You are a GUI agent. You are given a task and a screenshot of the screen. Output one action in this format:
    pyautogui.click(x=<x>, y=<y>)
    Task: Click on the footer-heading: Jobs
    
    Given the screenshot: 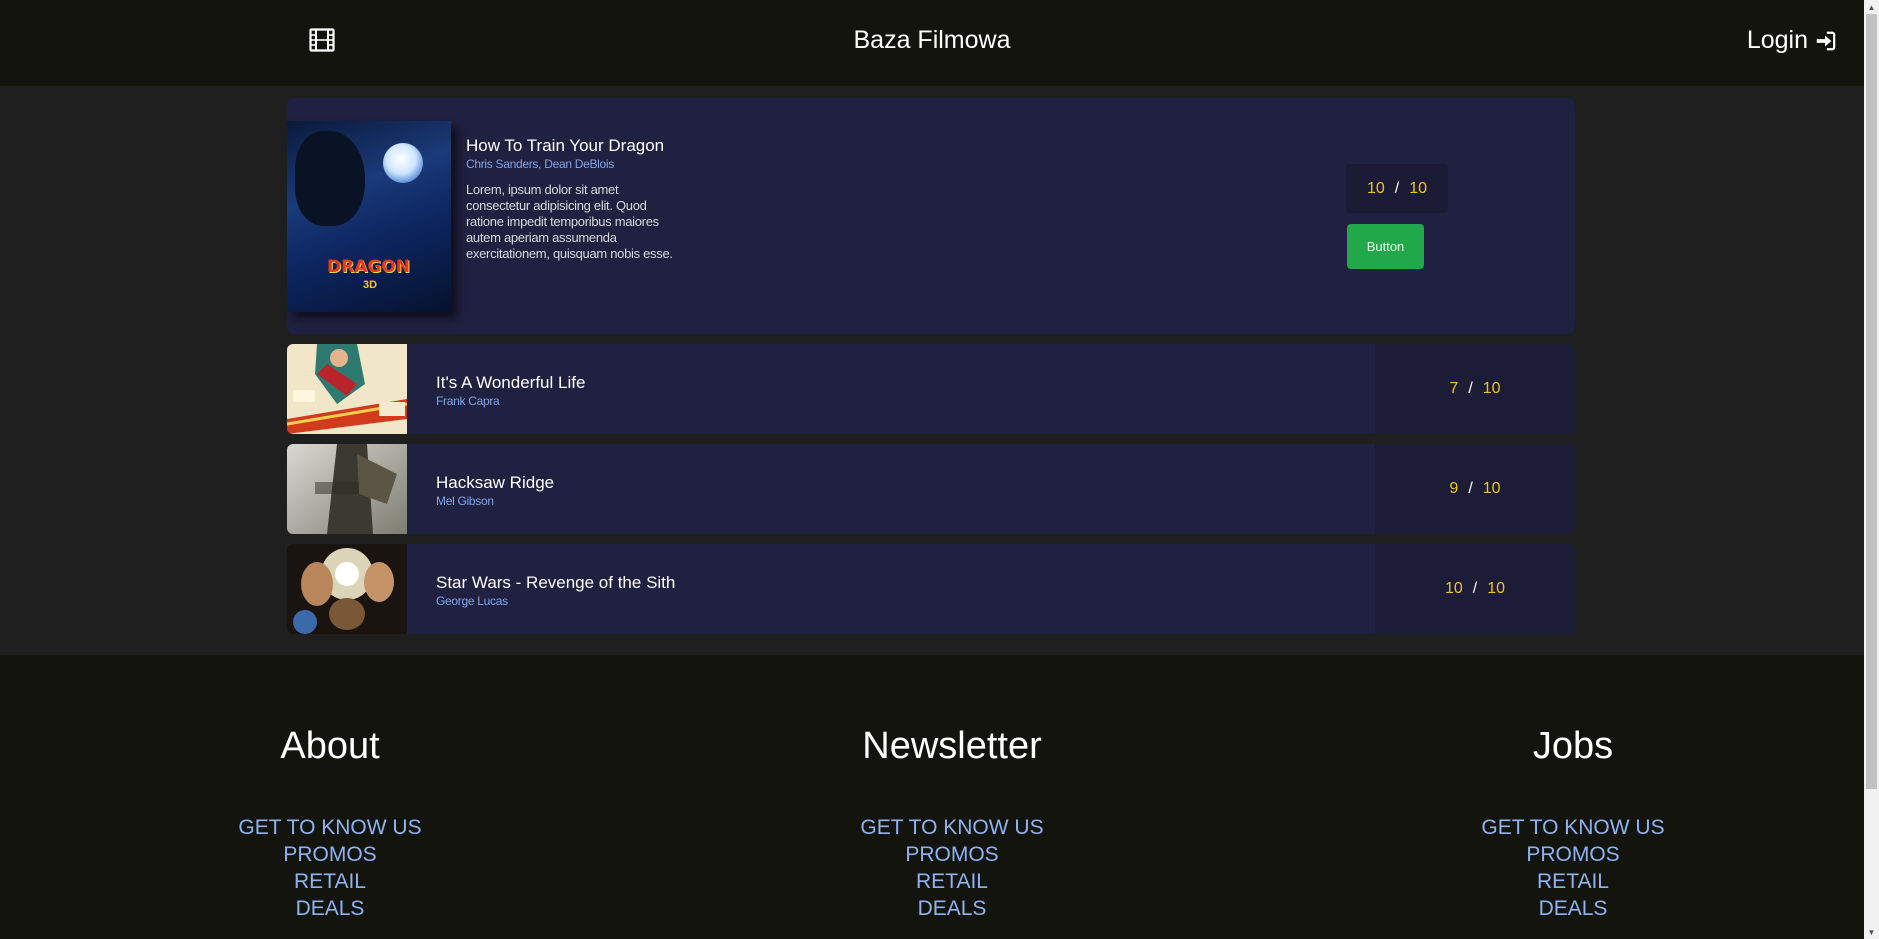 What is the action you would take?
    pyautogui.click(x=1573, y=746)
    